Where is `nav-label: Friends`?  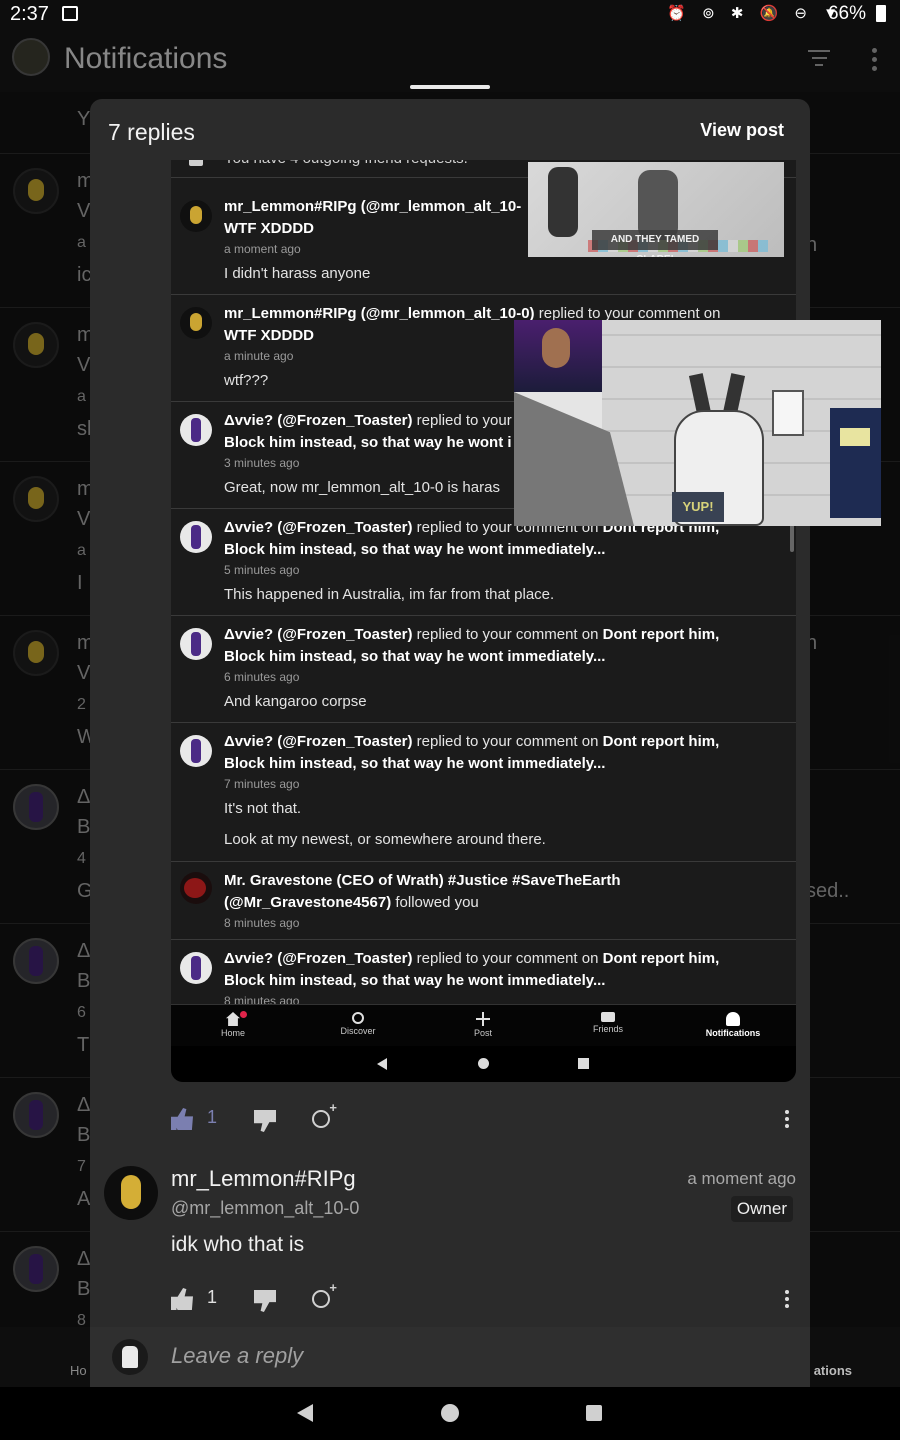 nav-label: Friends is located at coordinates (607, 1029).